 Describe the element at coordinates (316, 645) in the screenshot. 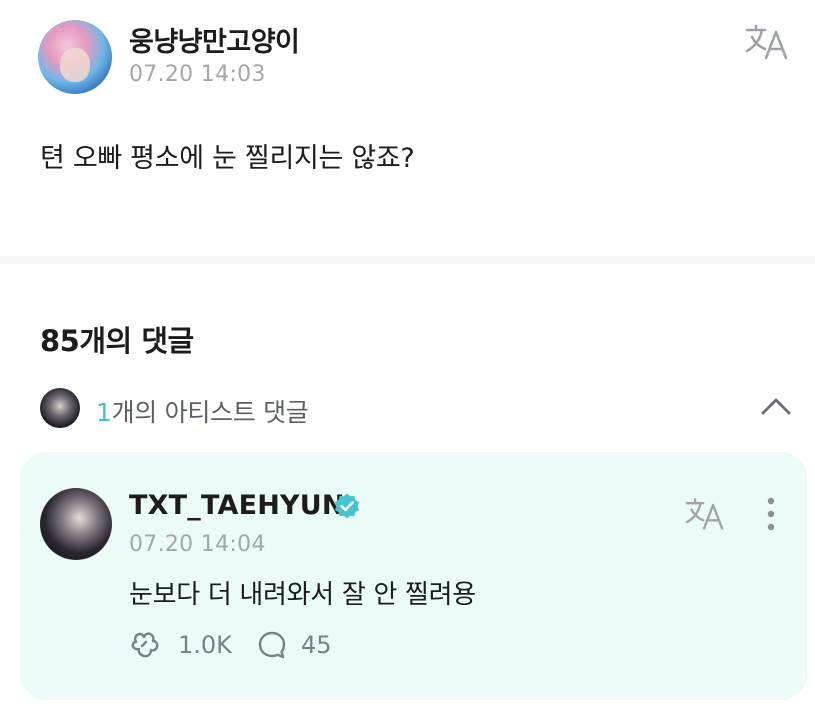

I see `reply-count: 45` at that location.